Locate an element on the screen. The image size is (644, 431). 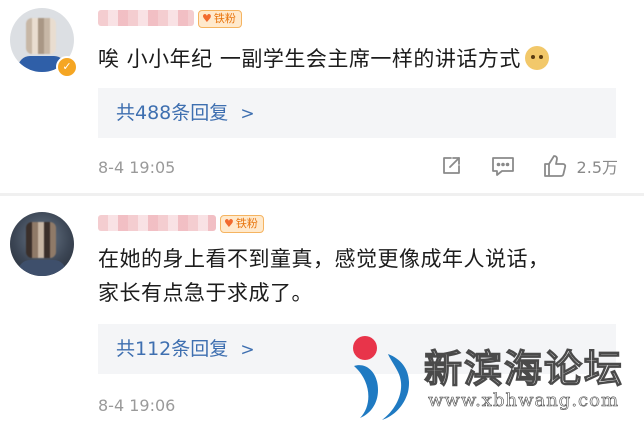
comment-text: 唉 小小年纪 一副学生会主席一样的讲话方式 is located at coordinates (361, 59).